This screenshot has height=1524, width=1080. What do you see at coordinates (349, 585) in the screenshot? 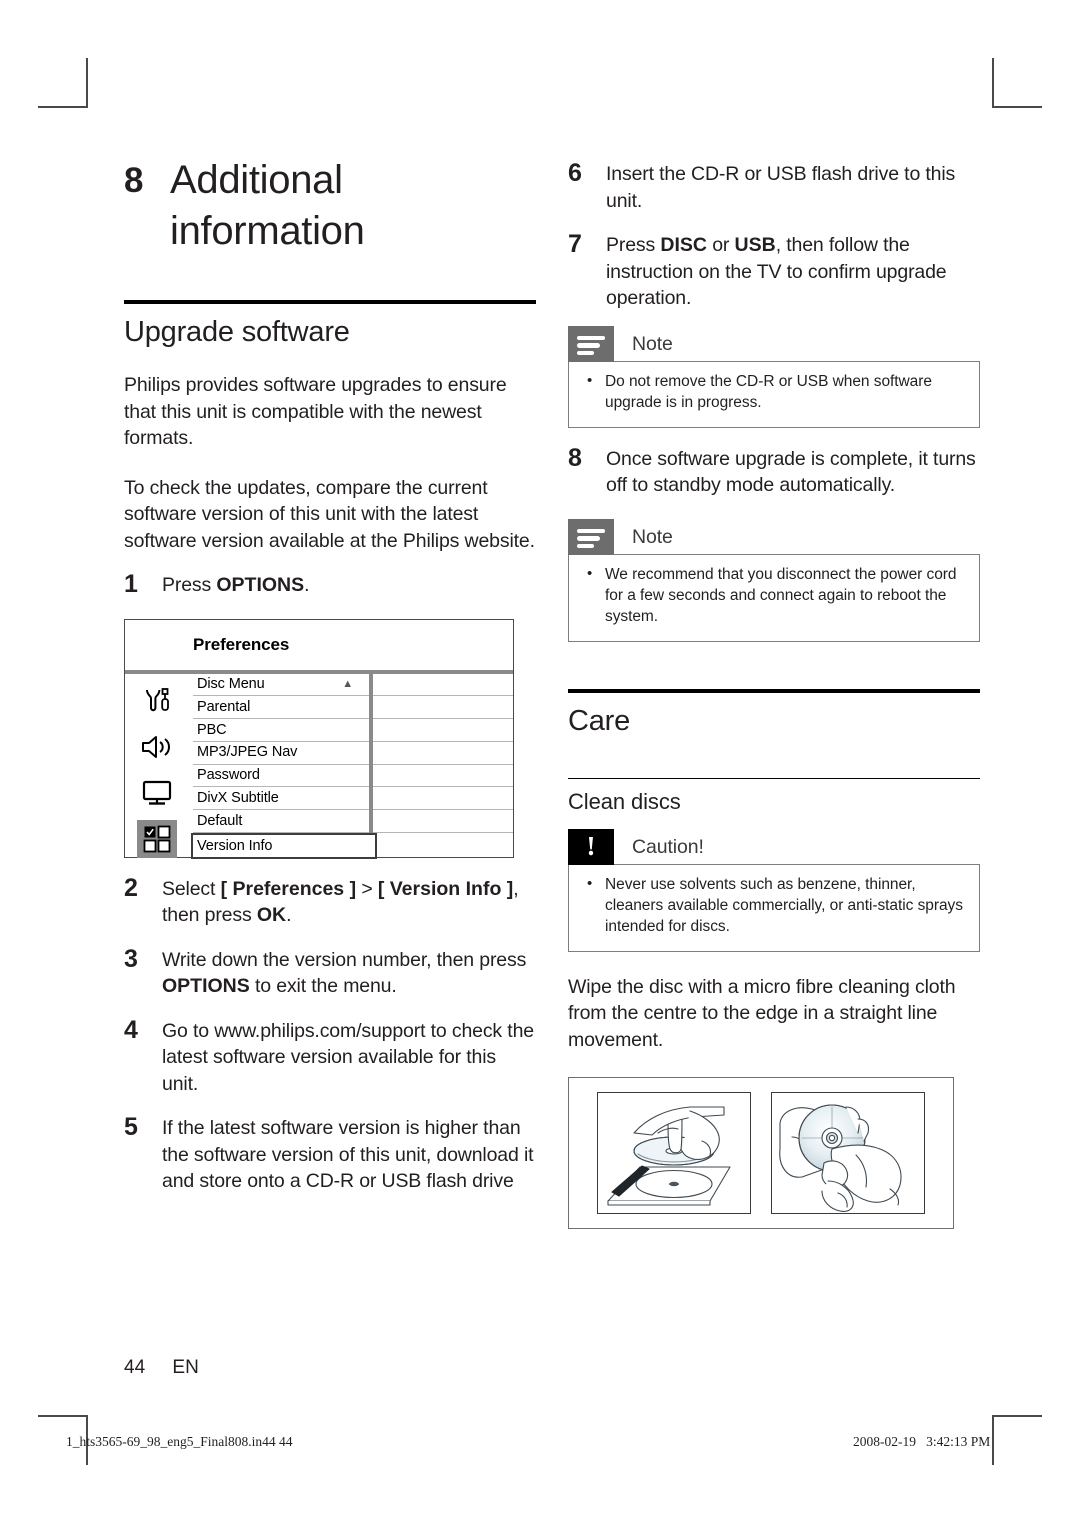
I see `step-text: Press OPTIONS.` at bounding box center [349, 585].